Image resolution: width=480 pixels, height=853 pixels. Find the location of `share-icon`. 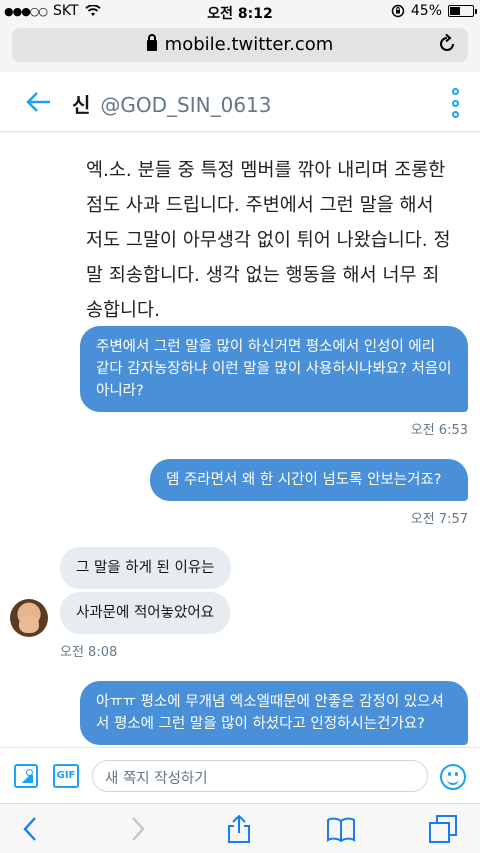

share-icon is located at coordinates (239, 829).